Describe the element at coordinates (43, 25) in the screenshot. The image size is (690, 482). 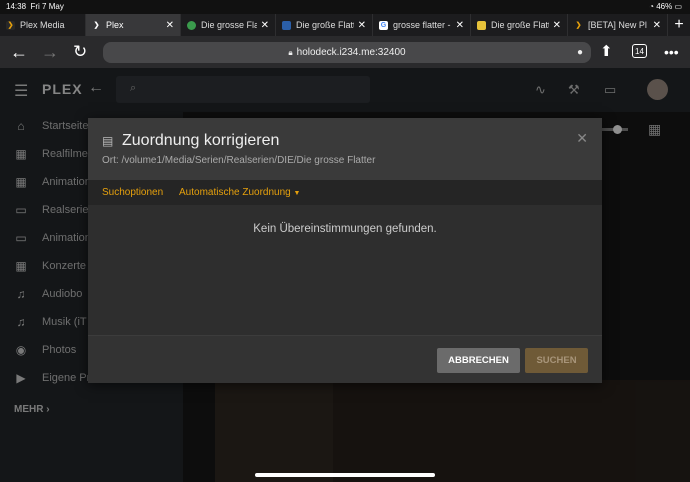
I see `tab-plex-media: ❯ Plex Media` at that location.